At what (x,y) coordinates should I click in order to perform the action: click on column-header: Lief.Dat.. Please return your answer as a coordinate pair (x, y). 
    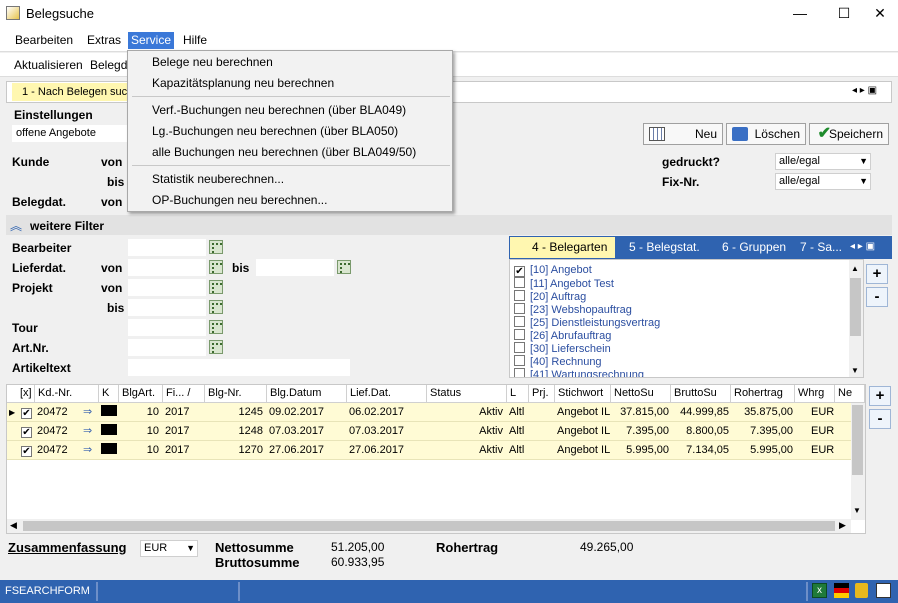
    Looking at the image, I should click on (387, 393).